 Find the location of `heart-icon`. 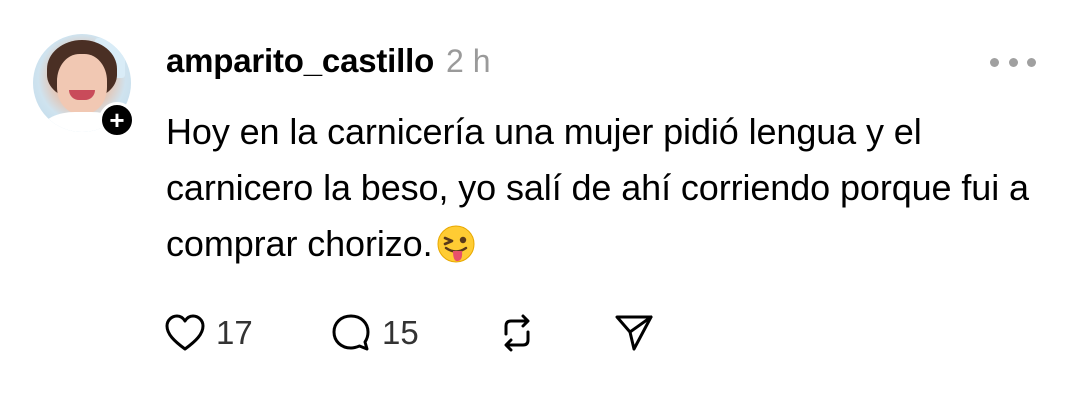

heart-icon is located at coordinates (185, 332).